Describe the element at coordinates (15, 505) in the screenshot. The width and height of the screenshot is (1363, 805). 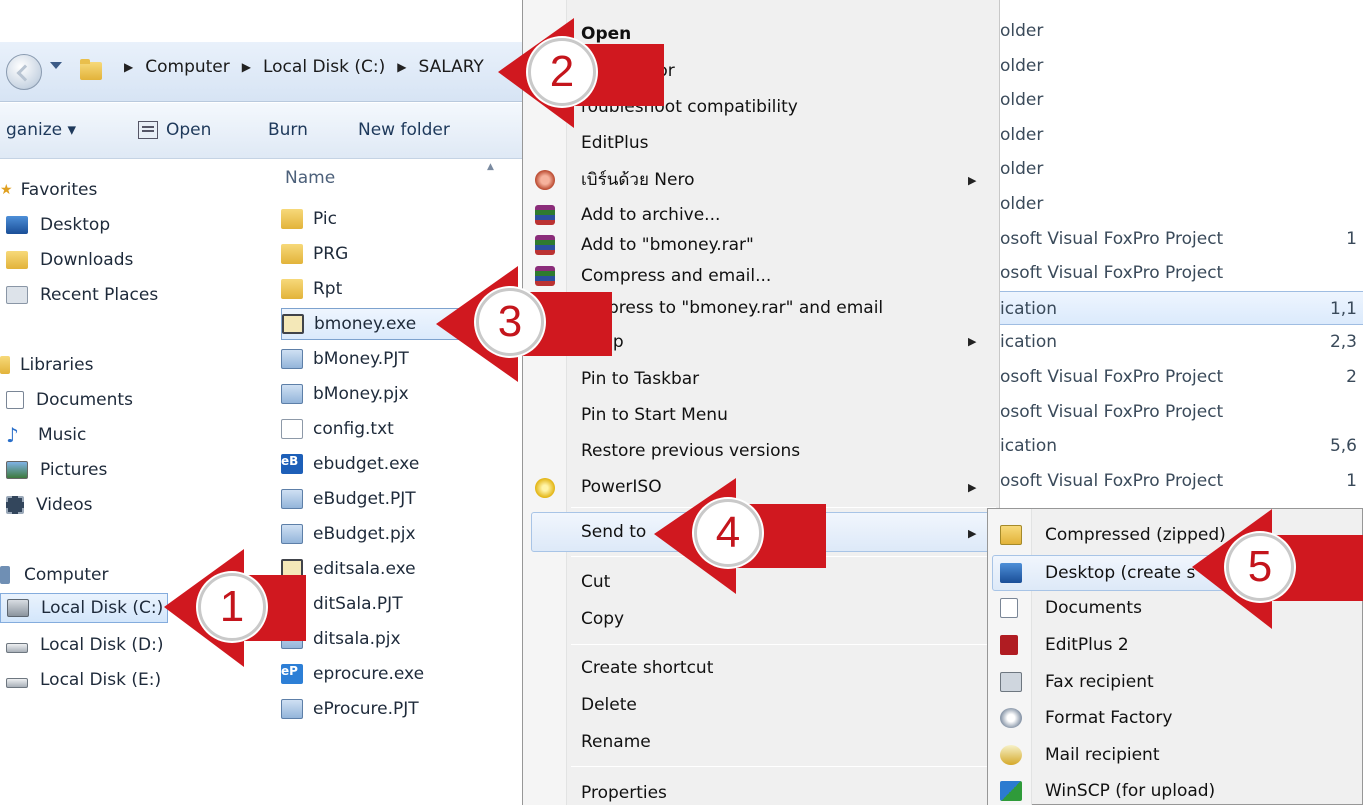
I see `videos-icon` at that location.